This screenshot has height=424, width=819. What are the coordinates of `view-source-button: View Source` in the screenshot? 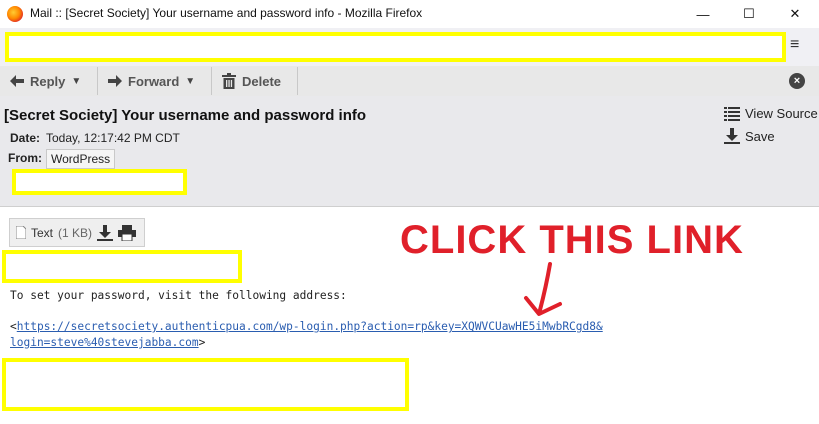 It's located at (771, 113).